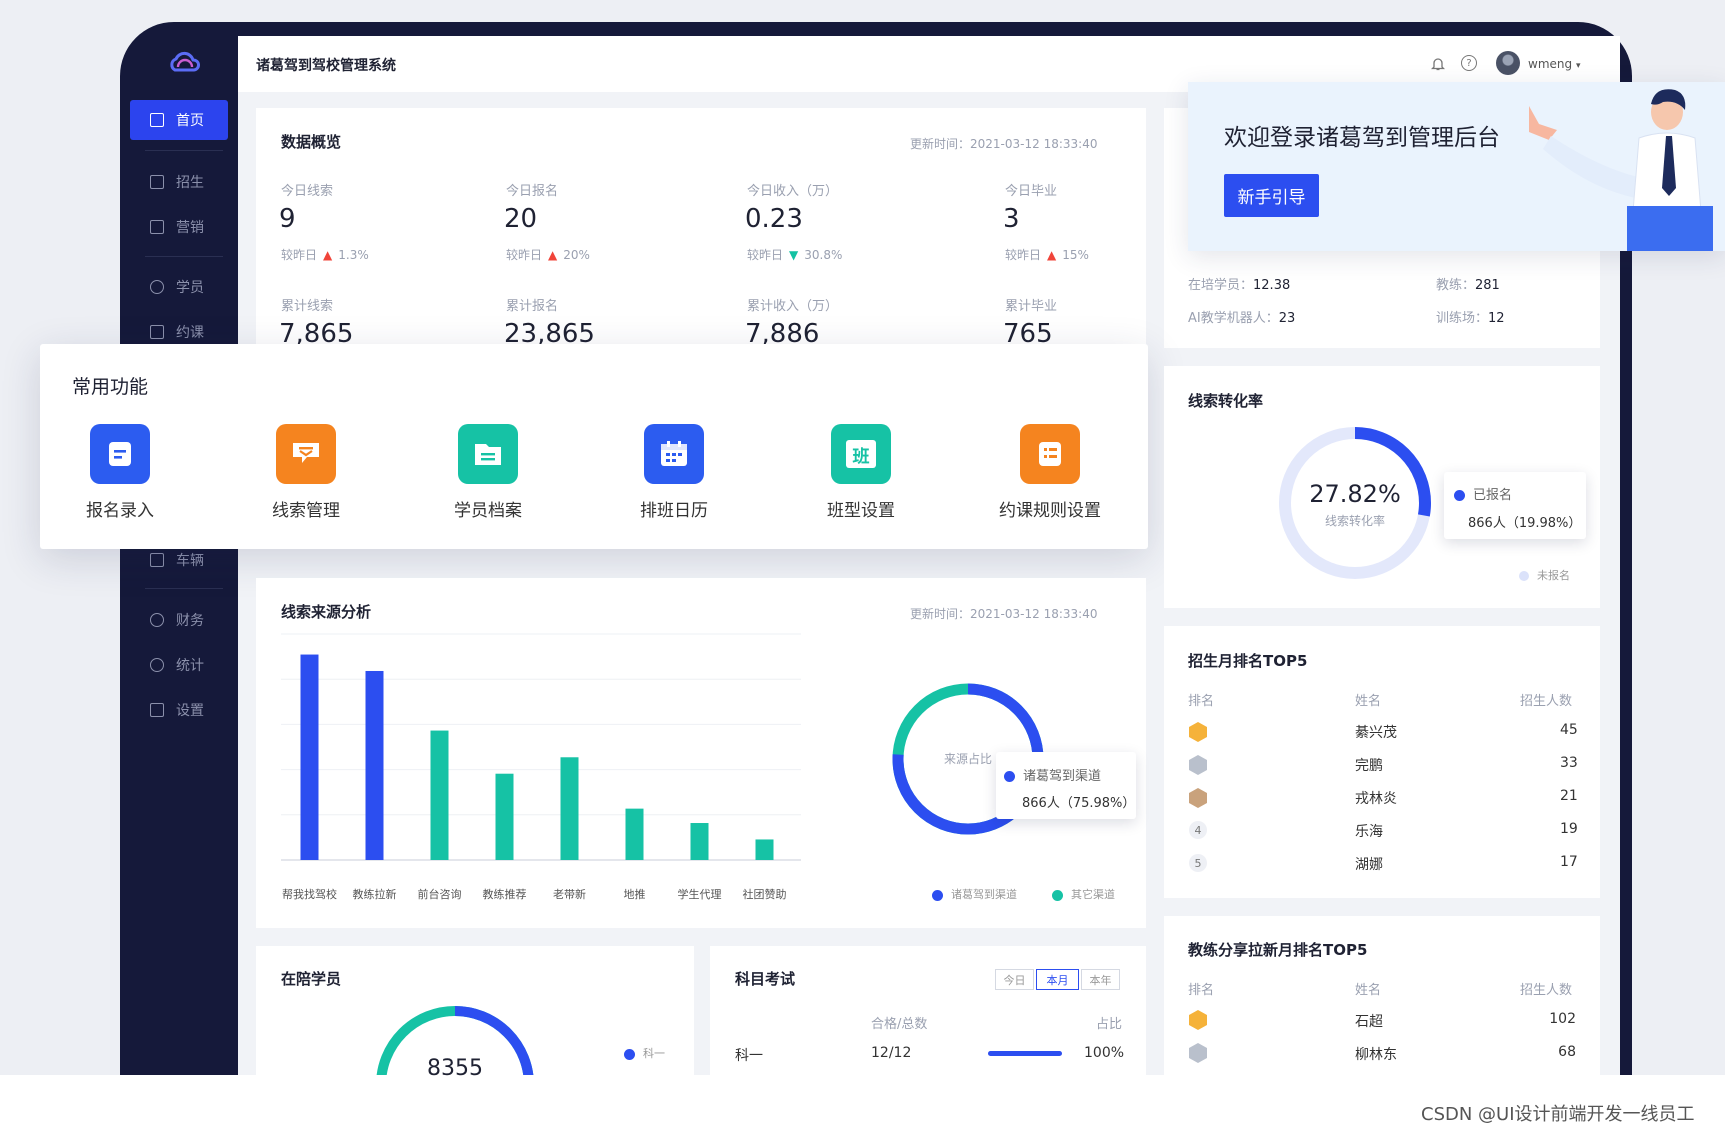 The height and width of the screenshot is (1131, 1725). Describe the element at coordinates (764, 894) in the screenshot. I see `x-tick-label: 社团赞助` at that location.